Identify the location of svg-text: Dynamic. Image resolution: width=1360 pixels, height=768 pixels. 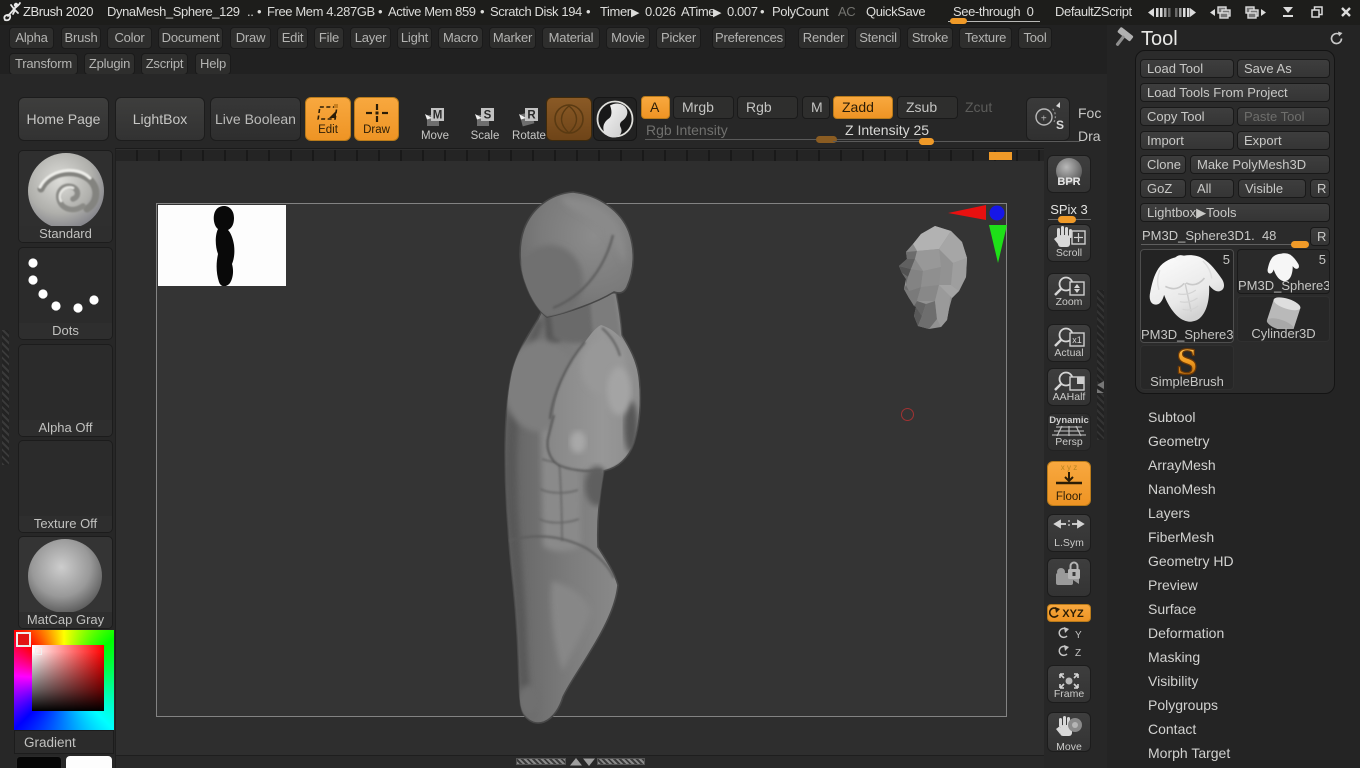
(1069, 420).